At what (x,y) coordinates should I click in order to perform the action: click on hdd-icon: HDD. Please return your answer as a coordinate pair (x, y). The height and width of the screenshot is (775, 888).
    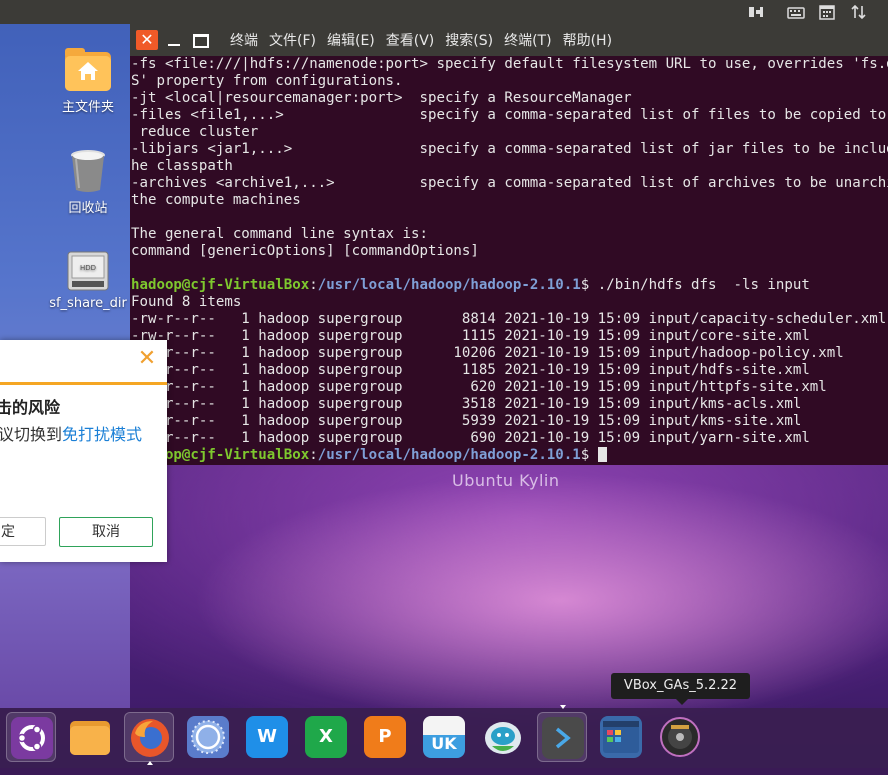
    Looking at the image, I should click on (88, 271).